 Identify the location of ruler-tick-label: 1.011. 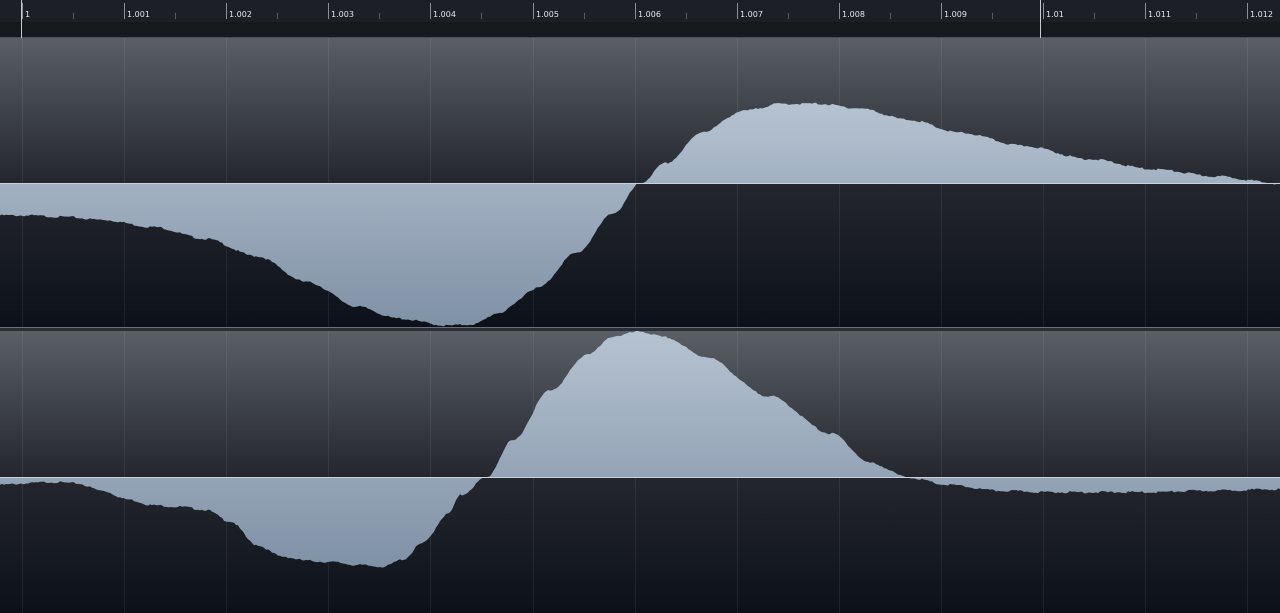
(1159, 14).